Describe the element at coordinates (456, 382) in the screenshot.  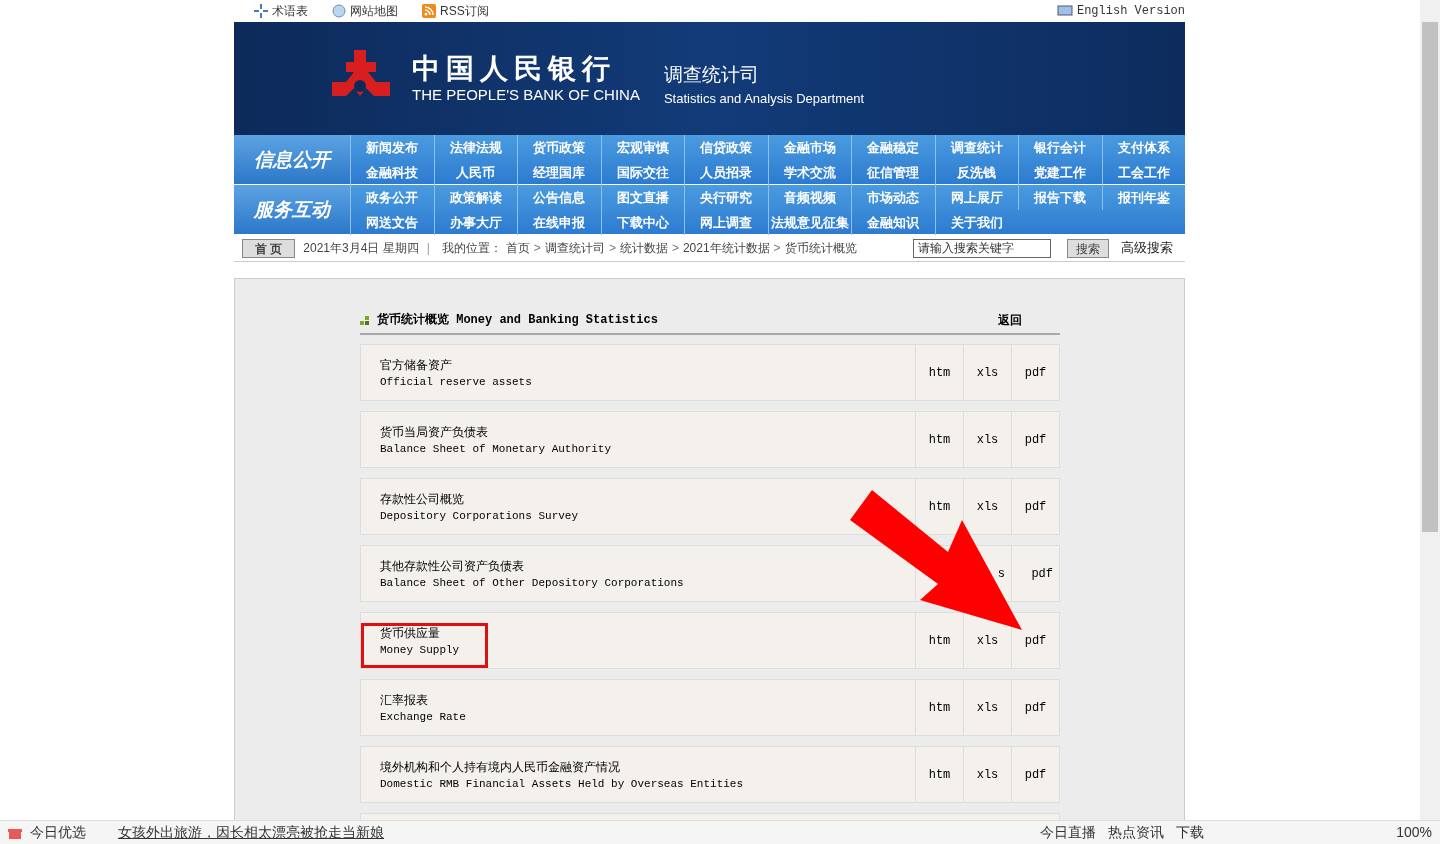
I see `report-title-english: Official reserve assets` at that location.